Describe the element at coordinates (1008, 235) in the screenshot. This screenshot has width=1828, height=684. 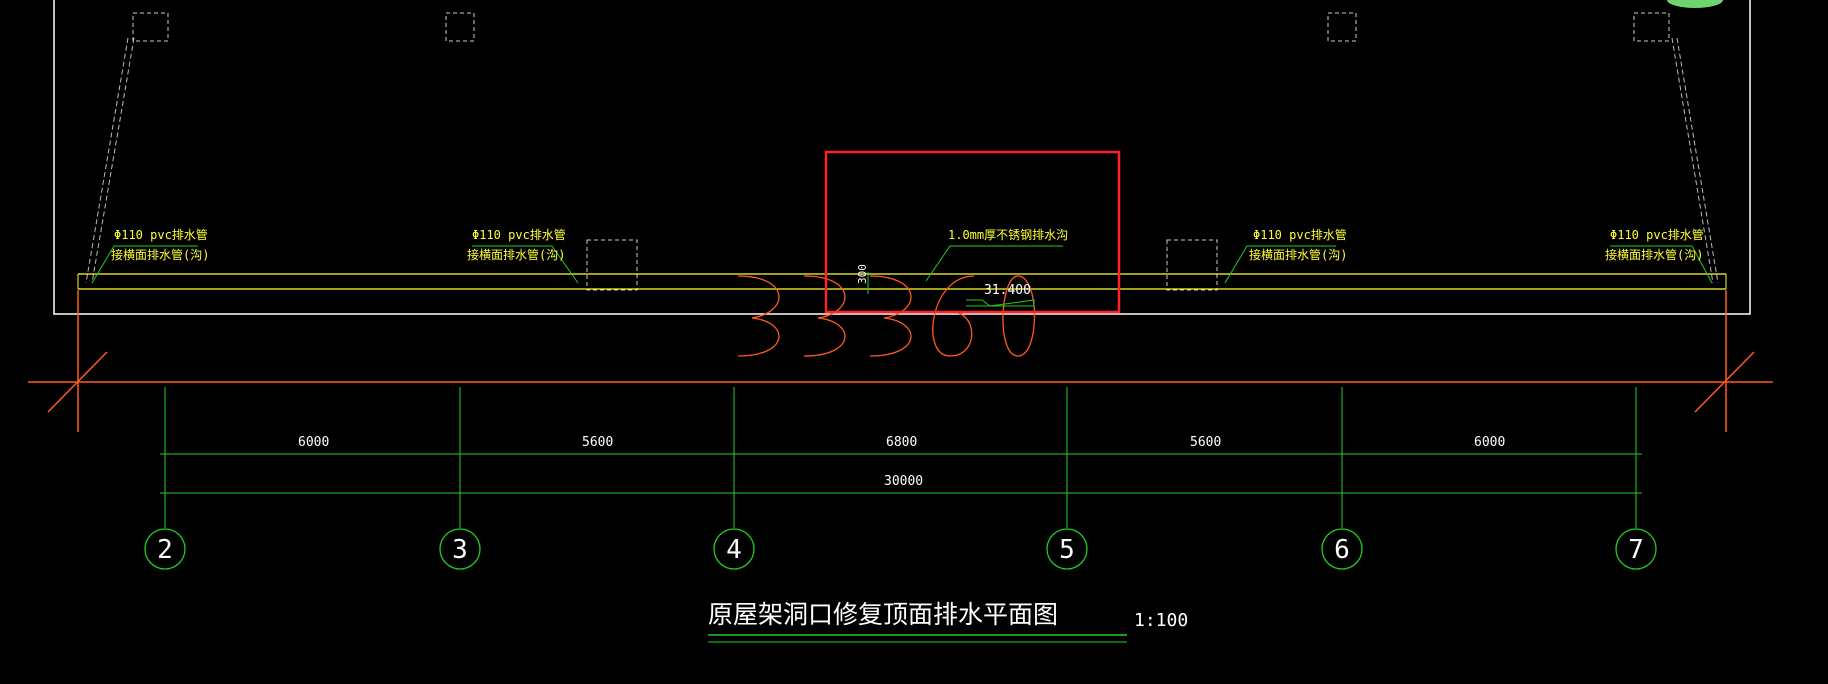
I see `gutter-label: 1.0mm厚不锈钢排水沟` at that location.